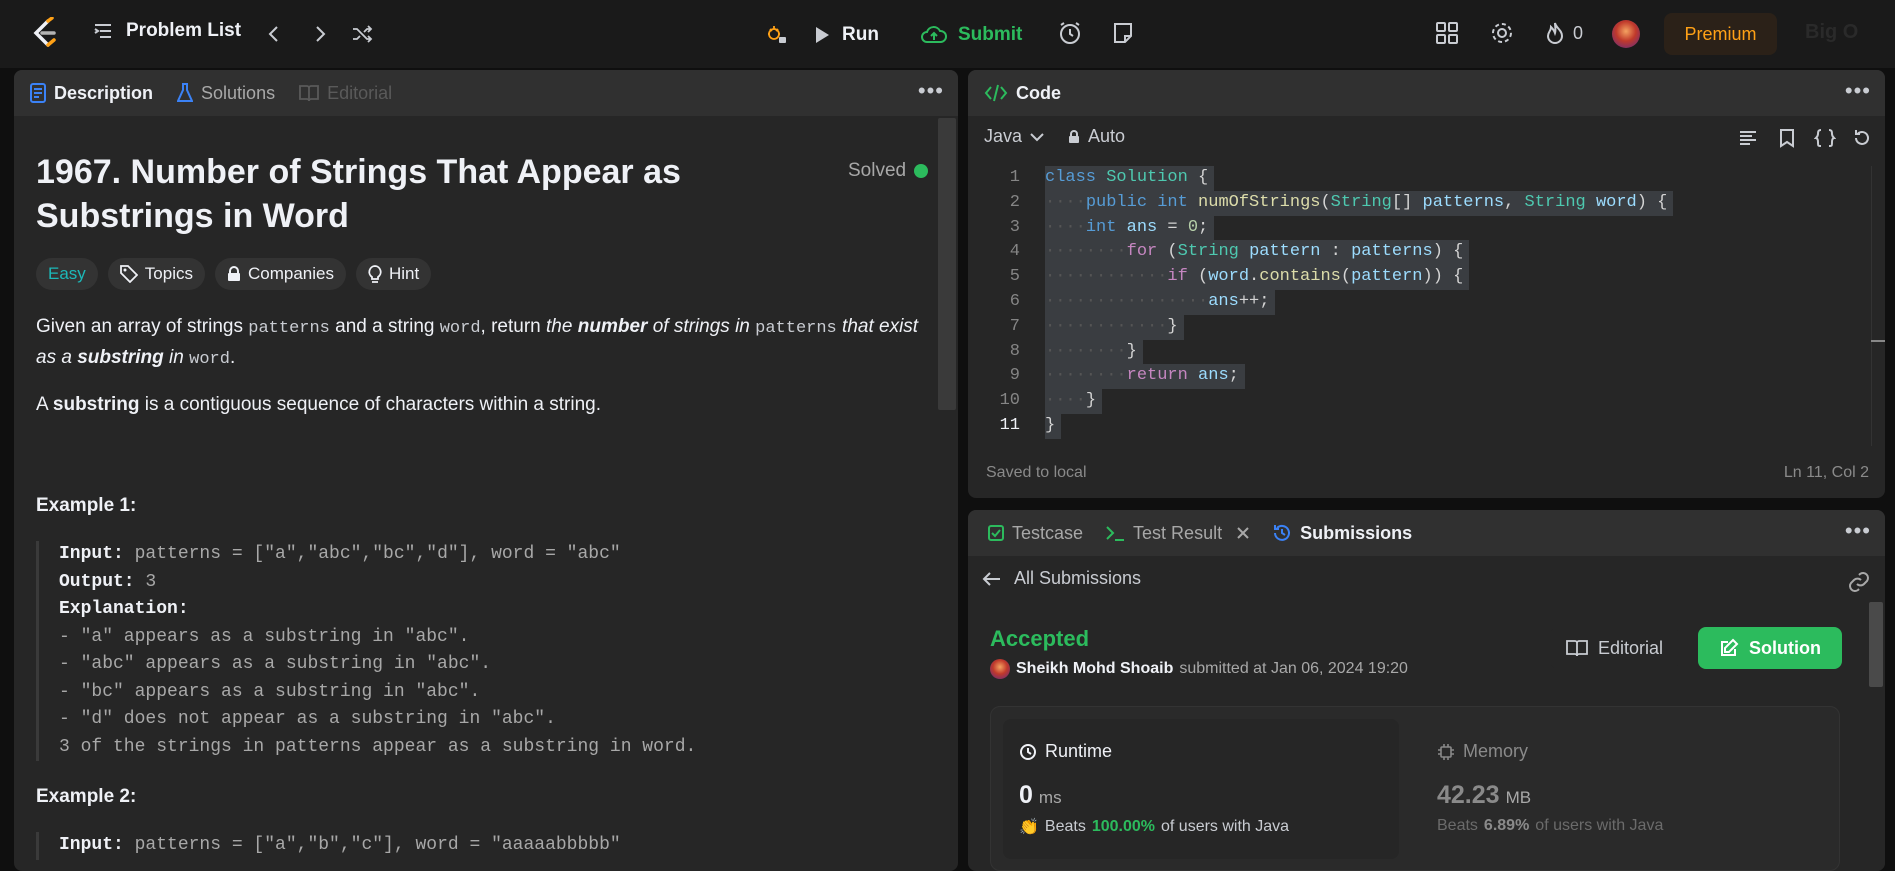  Describe the element at coordinates (1123, 33) in the screenshot. I see `notes-icon` at that location.